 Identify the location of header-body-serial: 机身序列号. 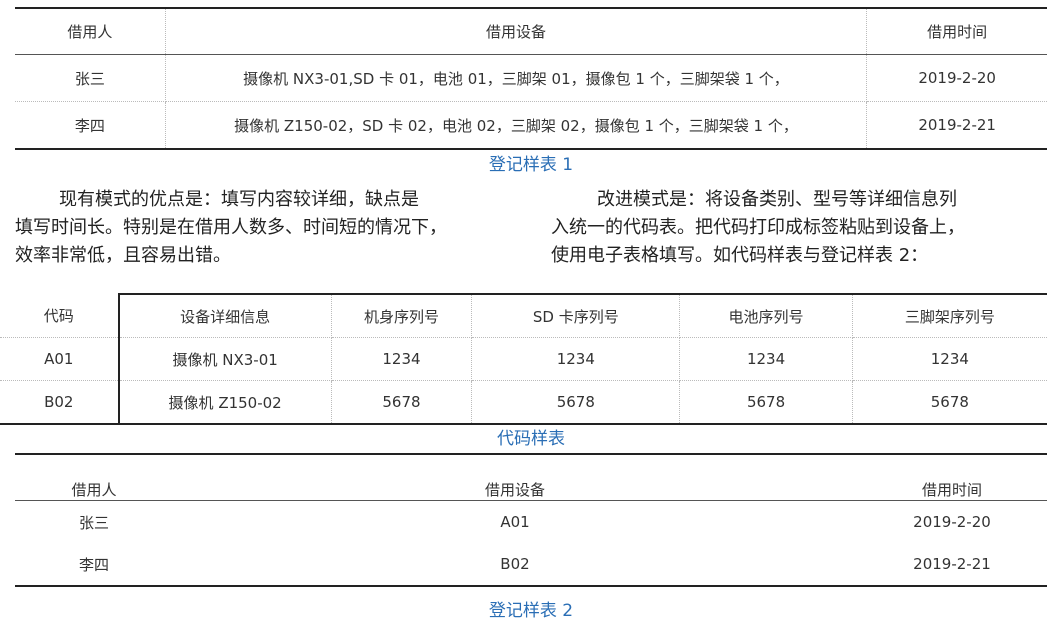
(402, 315).